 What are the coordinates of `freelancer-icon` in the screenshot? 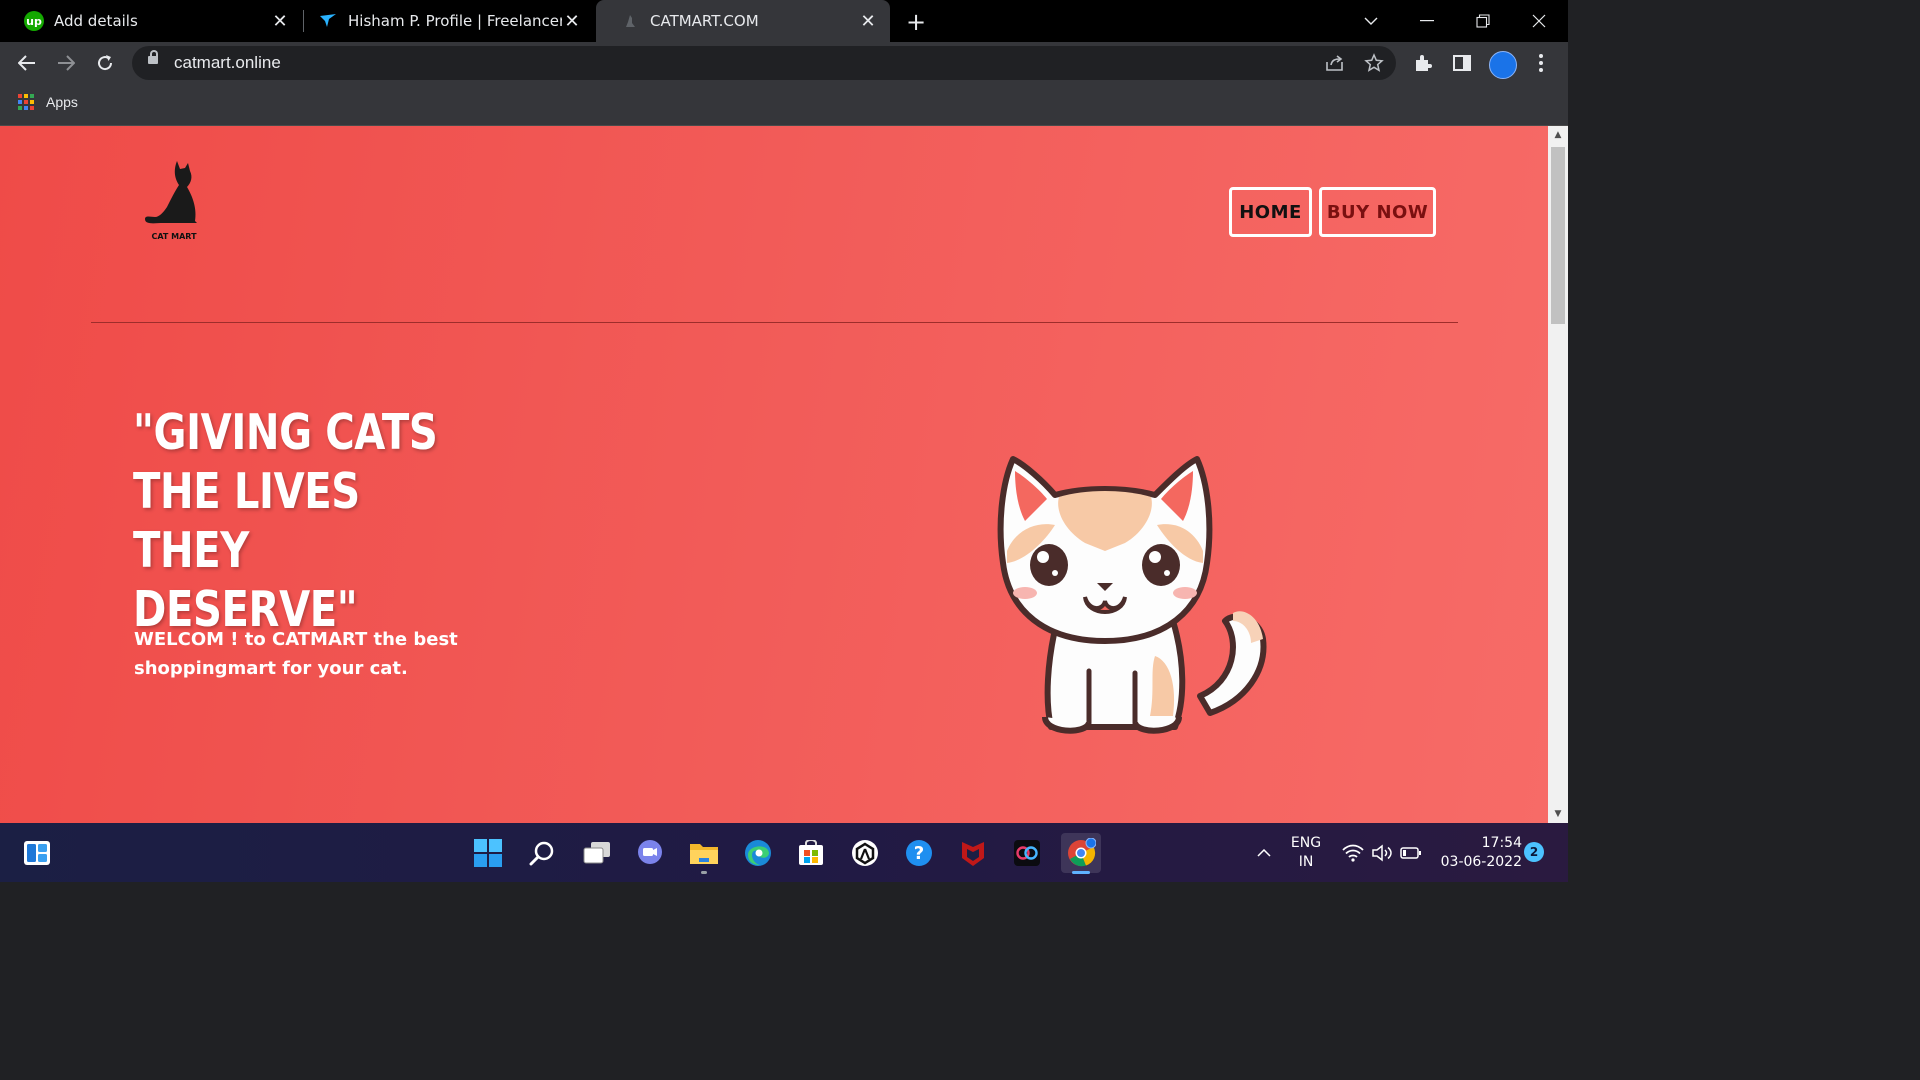 It's located at (328, 21).